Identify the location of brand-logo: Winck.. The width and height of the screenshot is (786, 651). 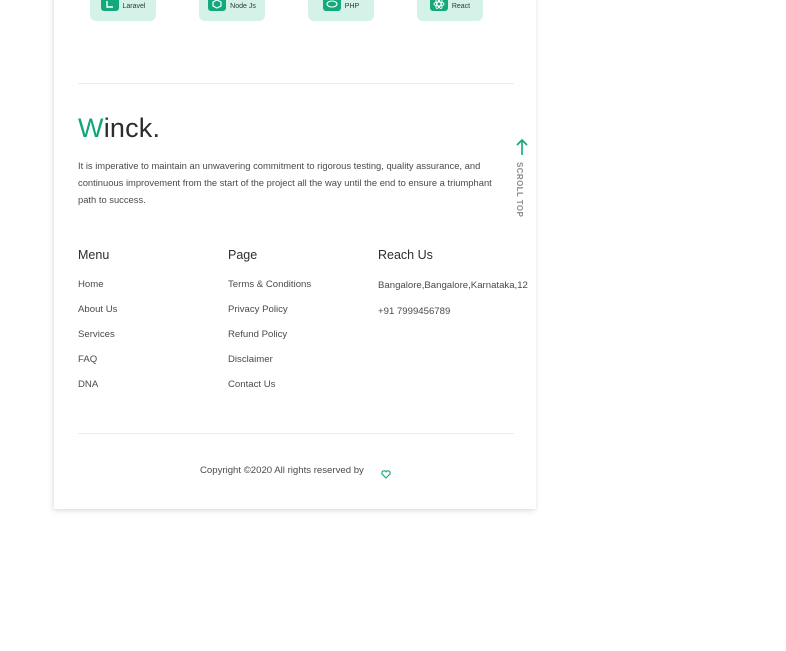
(119, 128).